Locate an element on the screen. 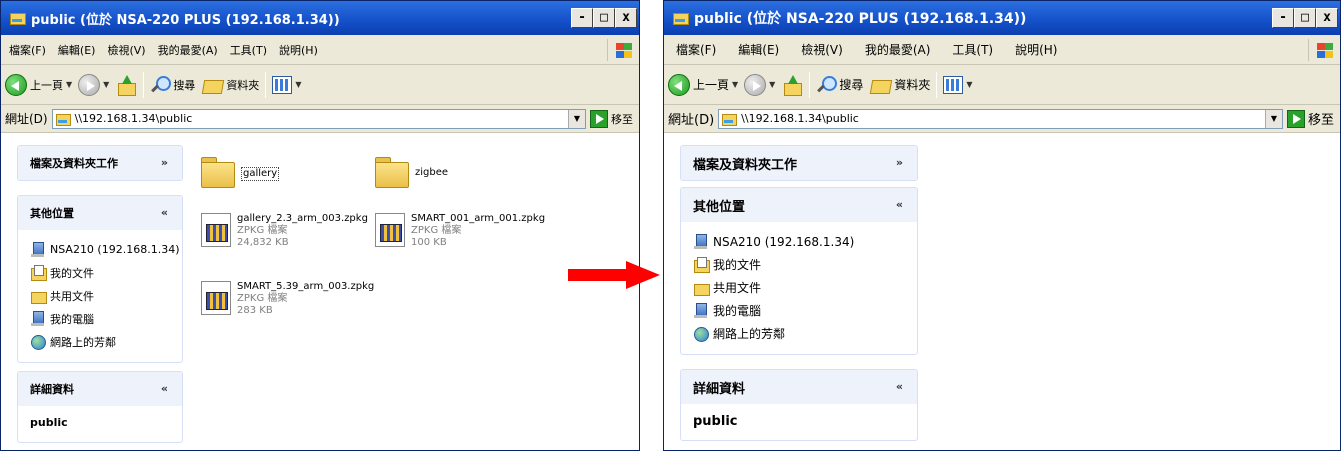 This screenshot has width=1341, height=451. arrow-head is located at coordinates (643, 275).